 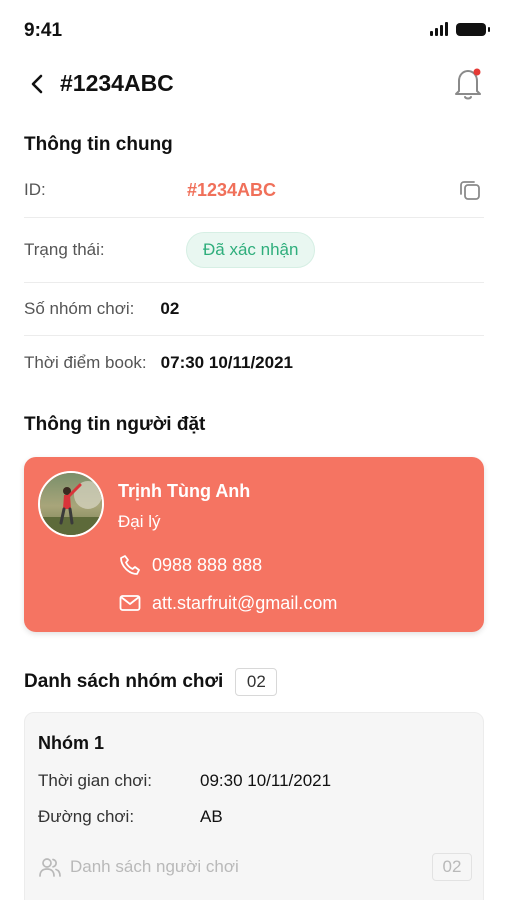 I want to click on page-title: #1234ABC, so click(x=117, y=83).